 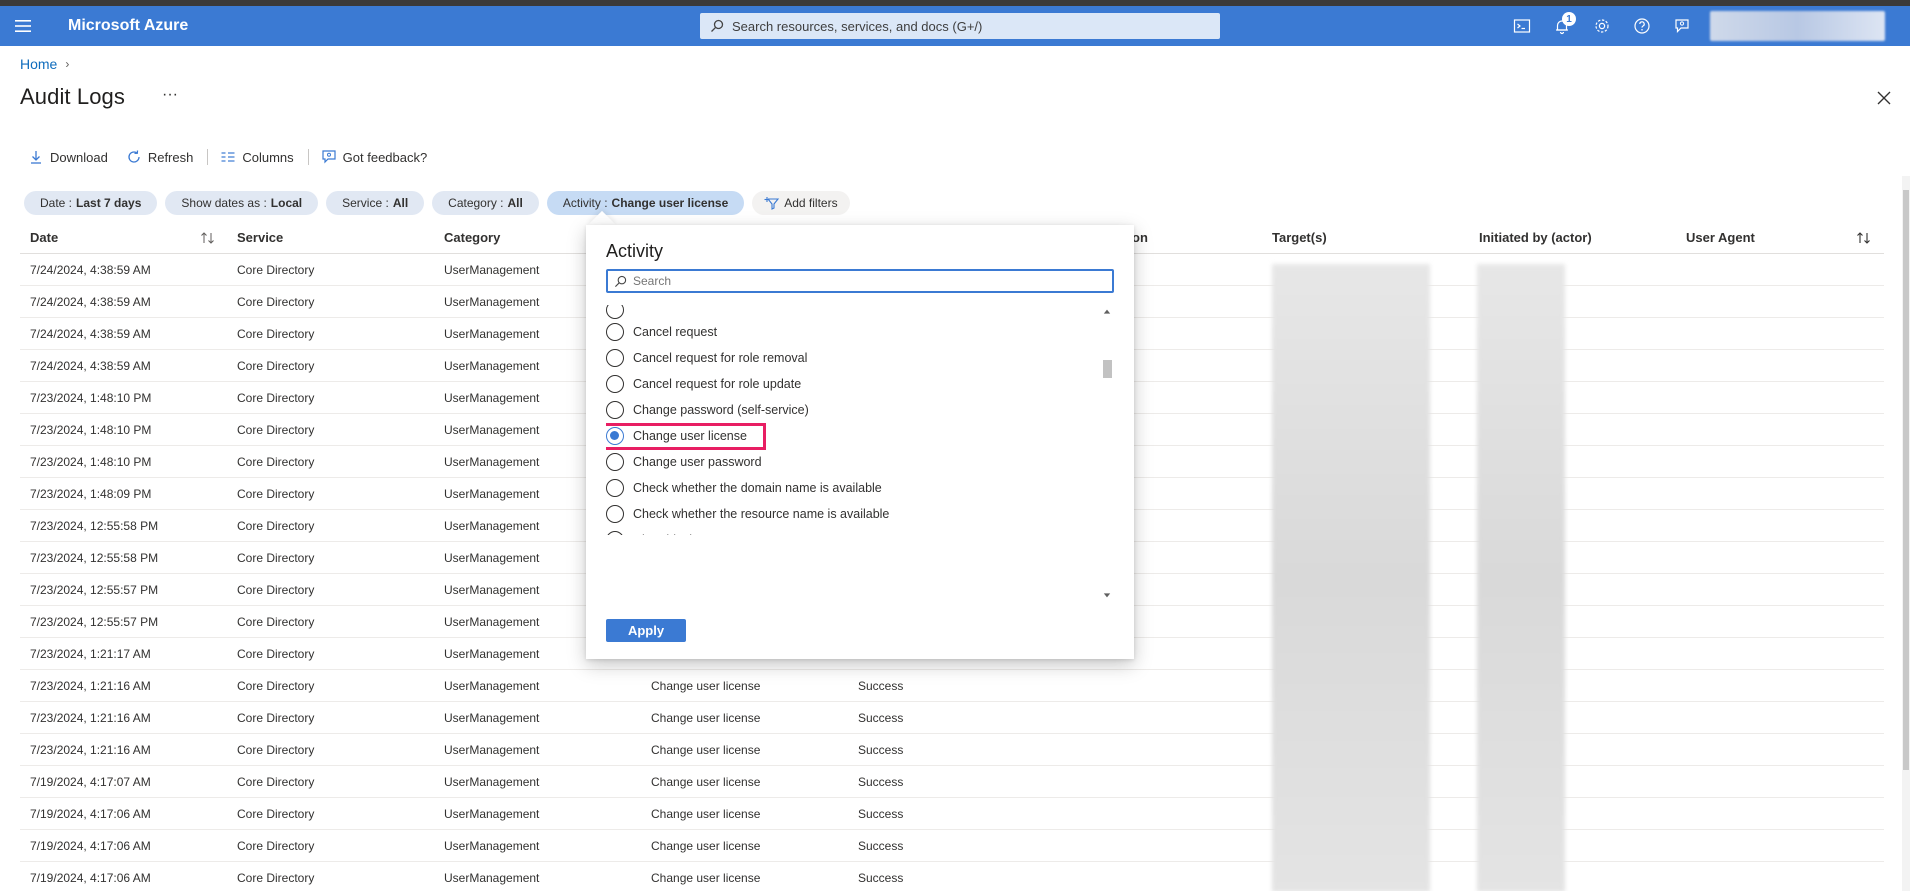 What do you see at coordinates (1720, 237) in the screenshot?
I see `column-header-user-agent: User Agent` at bounding box center [1720, 237].